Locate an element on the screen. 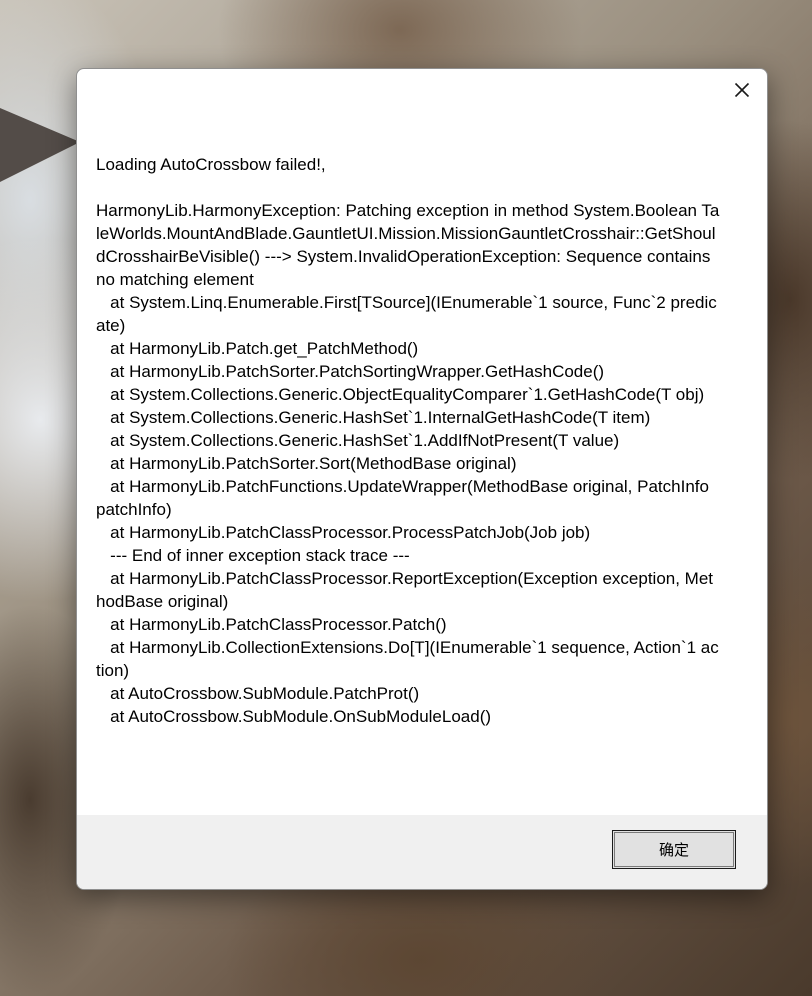 The width and height of the screenshot is (812, 996). close-button is located at coordinates (742, 90).